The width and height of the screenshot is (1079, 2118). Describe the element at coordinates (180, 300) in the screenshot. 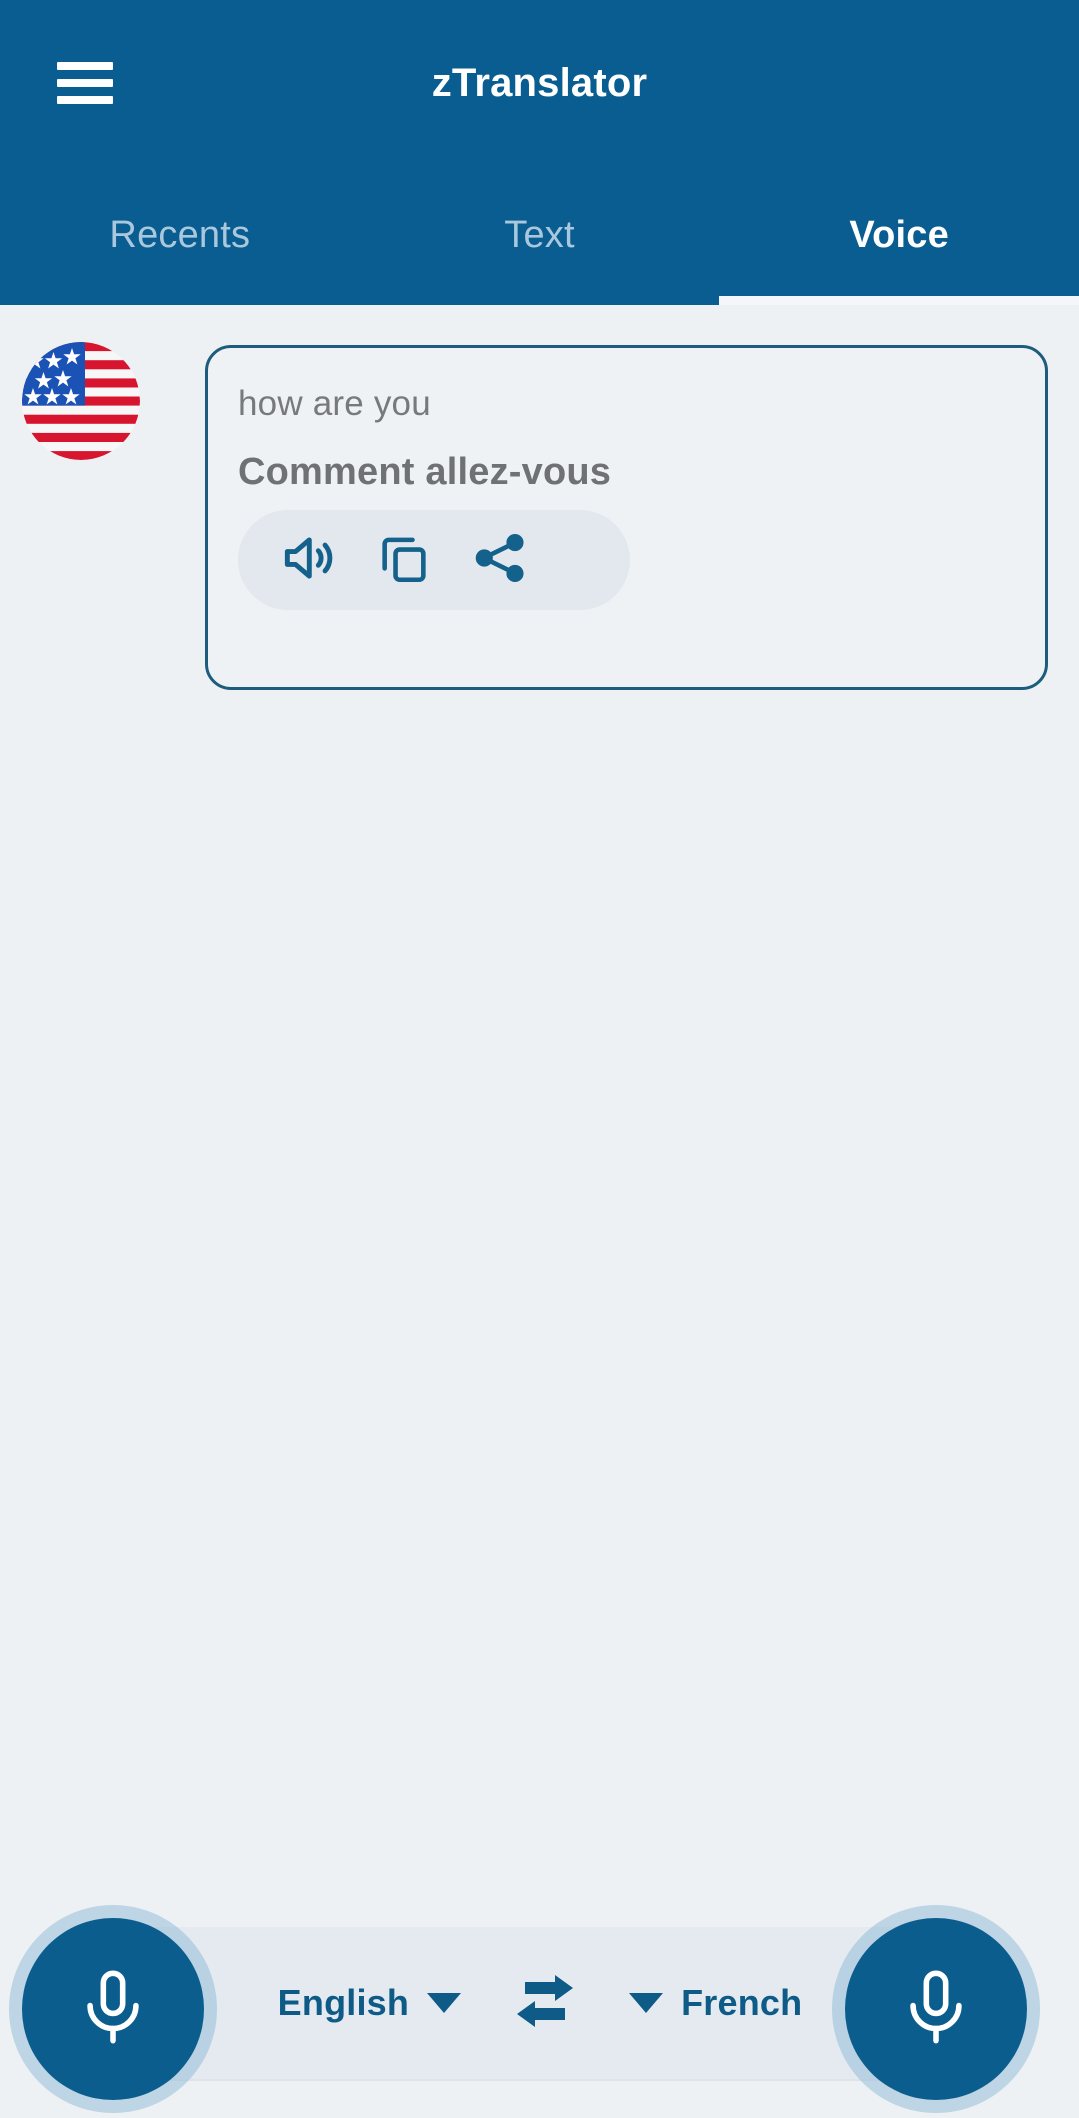

I see `tab-recents-underline` at that location.